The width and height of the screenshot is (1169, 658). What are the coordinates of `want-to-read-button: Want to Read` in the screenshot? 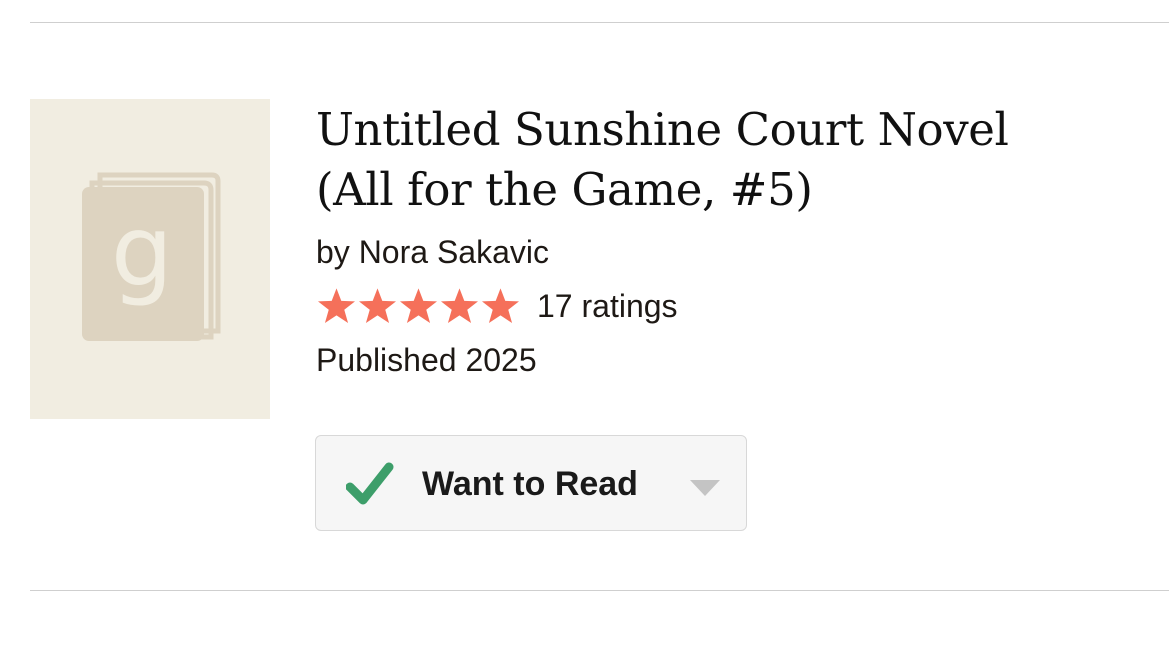 It's located at (531, 483).